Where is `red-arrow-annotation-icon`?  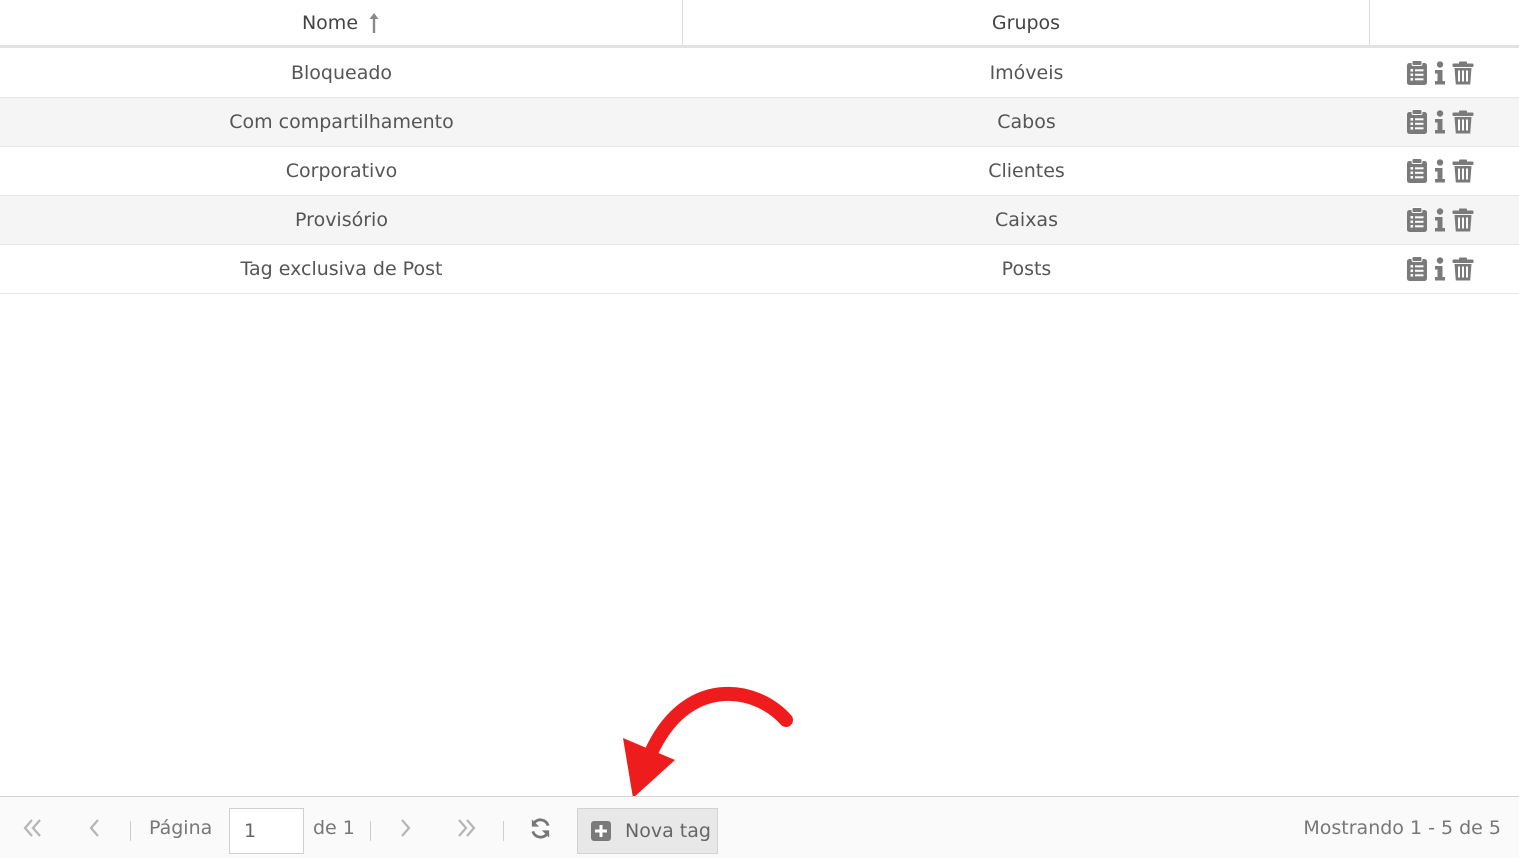 red-arrow-annotation-icon is located at coordinates (705, 744).